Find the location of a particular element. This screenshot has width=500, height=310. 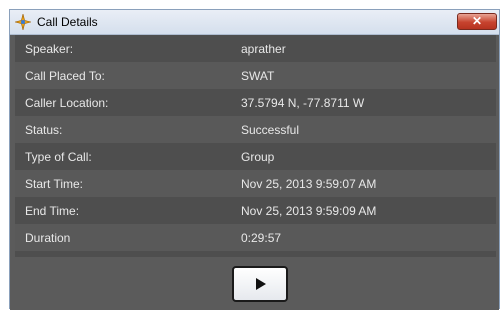

detail-value: Nov 25, 2013 9:59:07 AM is located at coordinates (309, 184).